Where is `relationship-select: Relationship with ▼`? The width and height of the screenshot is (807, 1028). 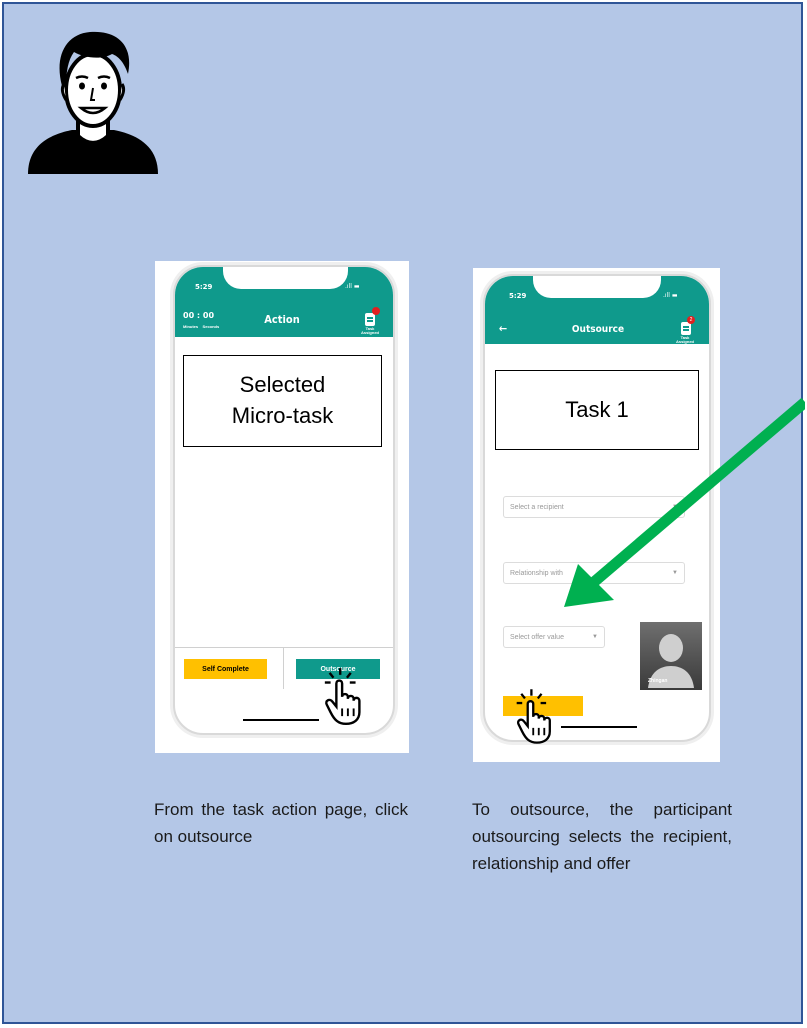 relationship-select: Relationship with ▼ is located at coordinates (594, 573).